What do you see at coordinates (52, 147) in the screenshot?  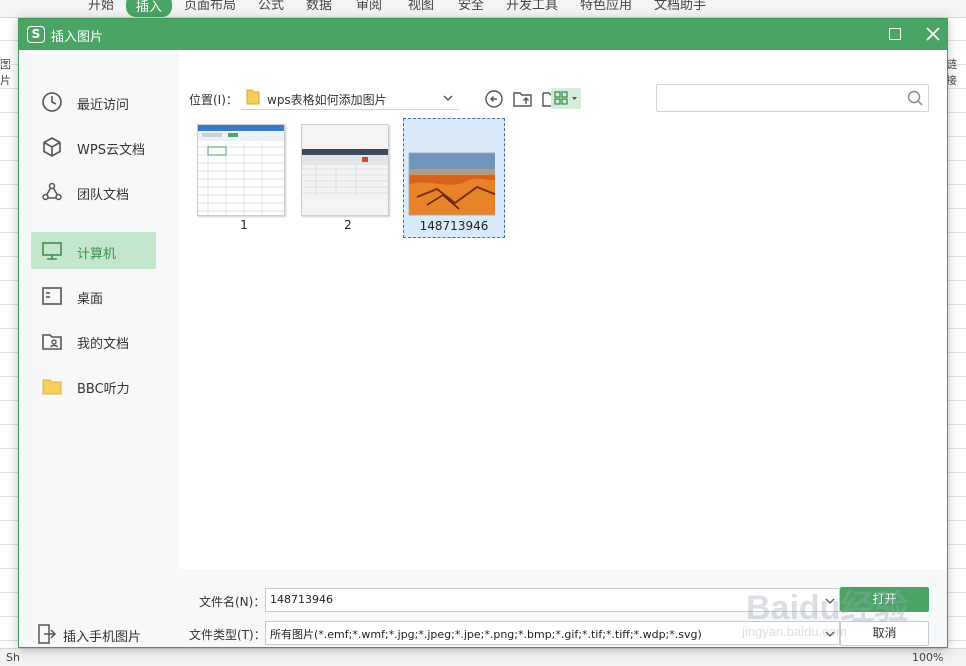 I see `cube-icon` at bounding box center [52, 147].